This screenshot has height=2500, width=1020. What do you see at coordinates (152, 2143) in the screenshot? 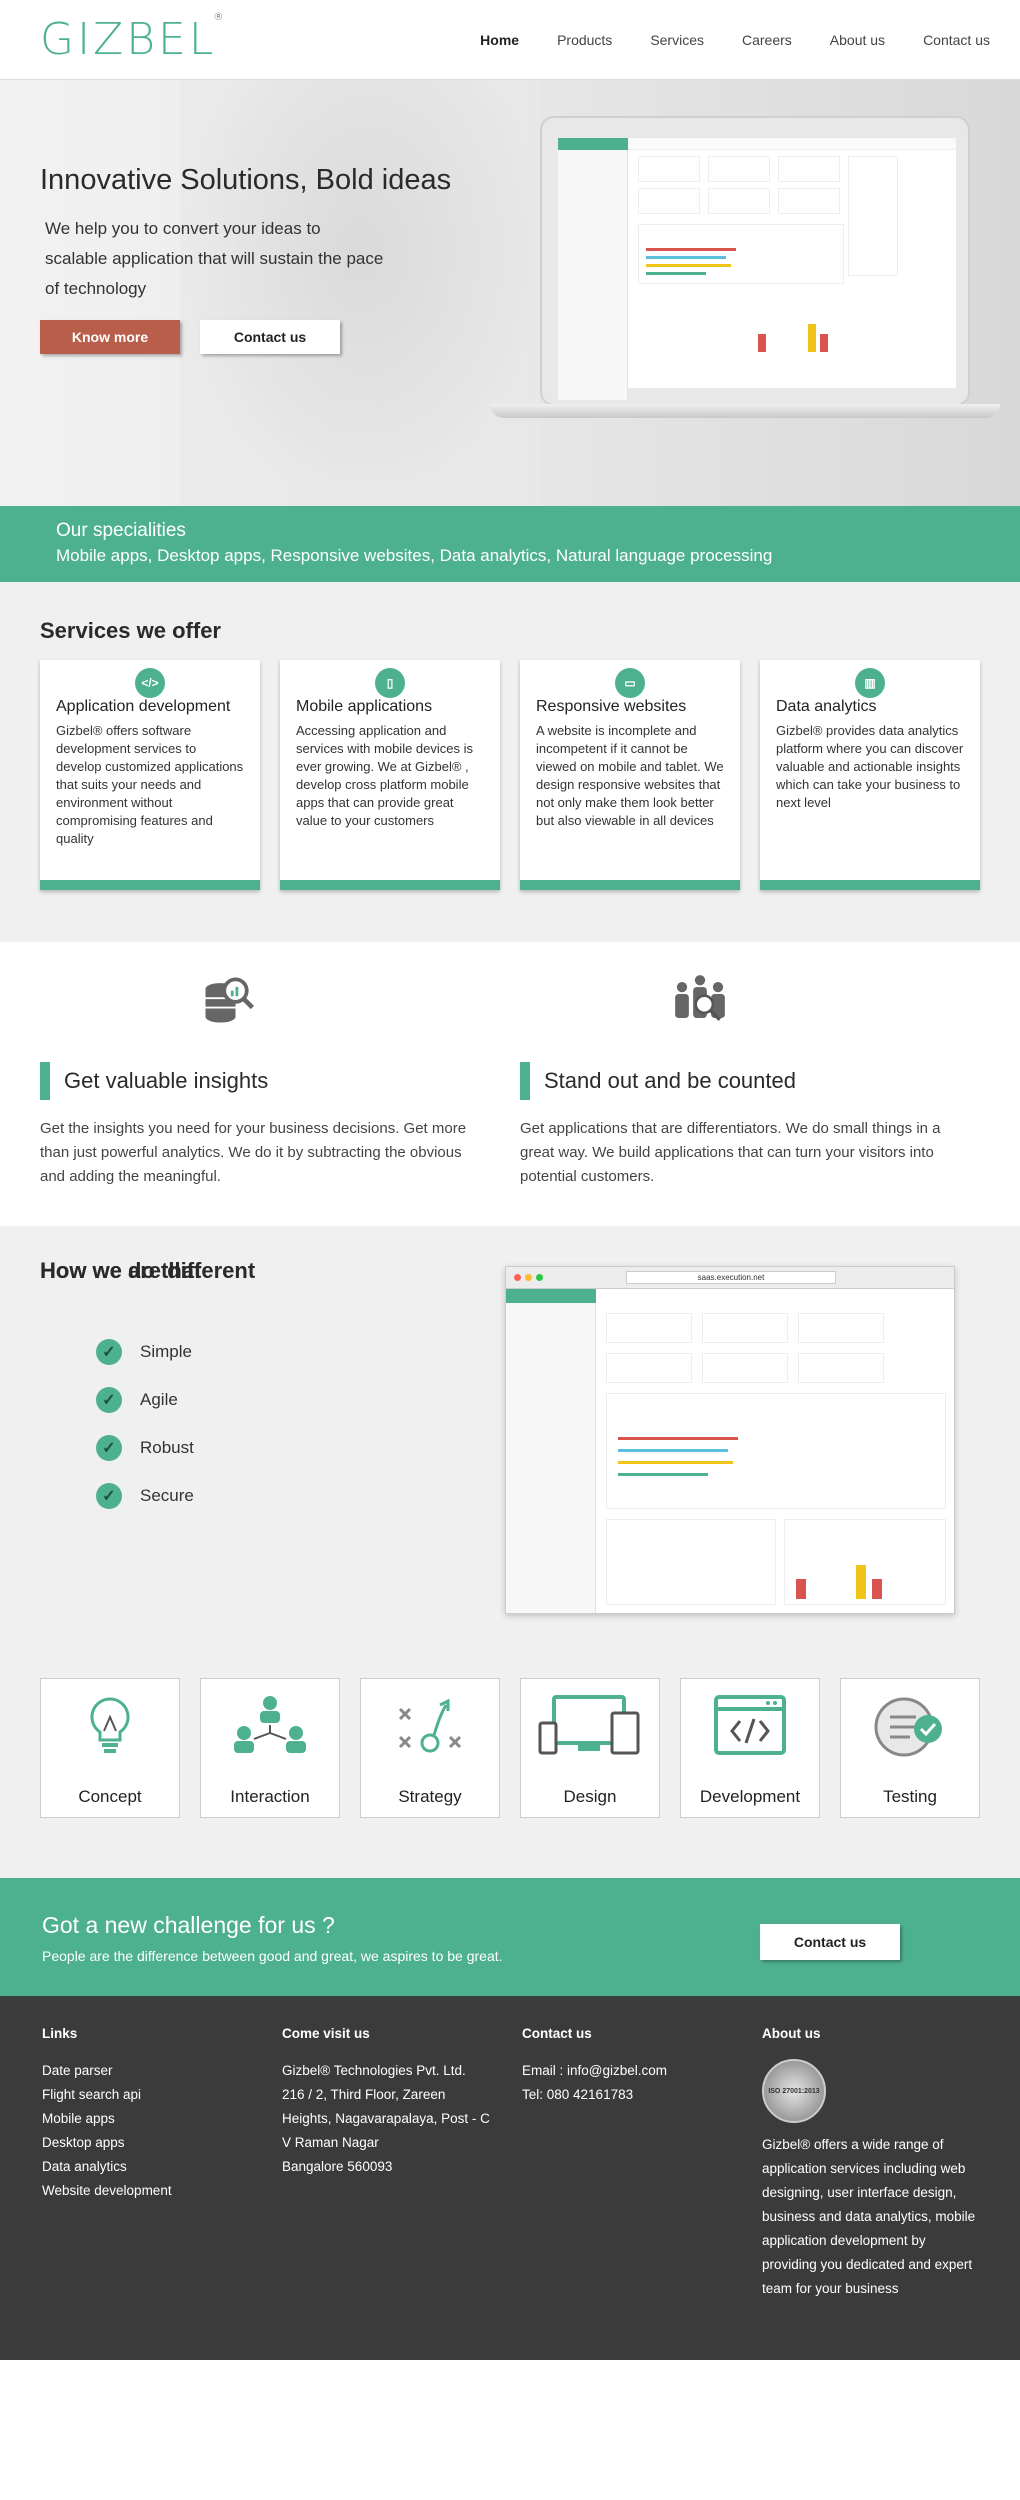
I see `footer-link-desktop-apps: Desktop apps` at bounding box center [152, 2143].